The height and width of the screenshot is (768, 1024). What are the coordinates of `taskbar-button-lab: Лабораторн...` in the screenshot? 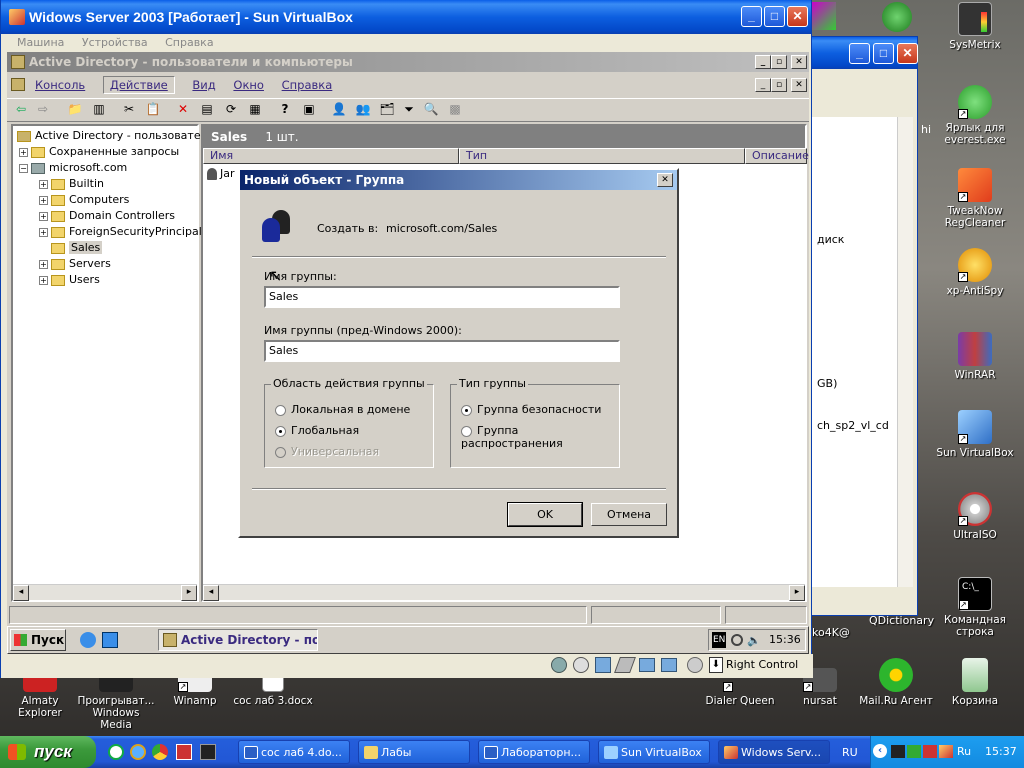 It's located at (534, 752).